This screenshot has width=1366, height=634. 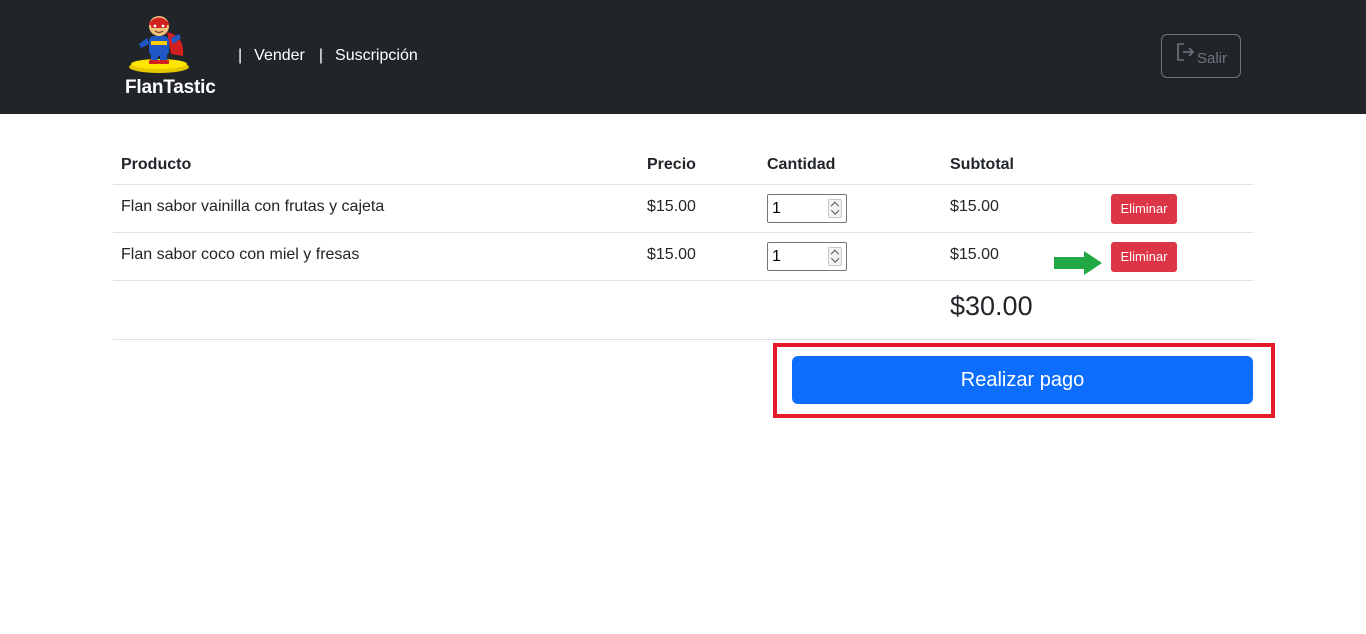 I want to click on product-name: Flan sabor coco con miel y fresas, so click(x=376, y=256).